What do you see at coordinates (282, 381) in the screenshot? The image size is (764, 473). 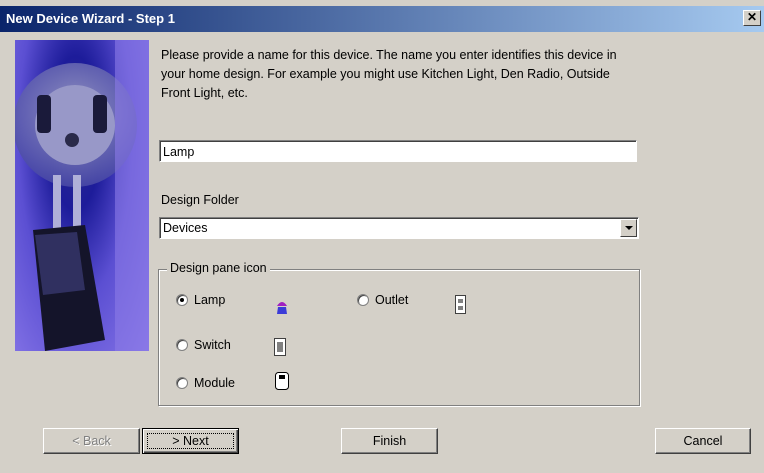 I see `module-icon` at bounding box center [282, 381].